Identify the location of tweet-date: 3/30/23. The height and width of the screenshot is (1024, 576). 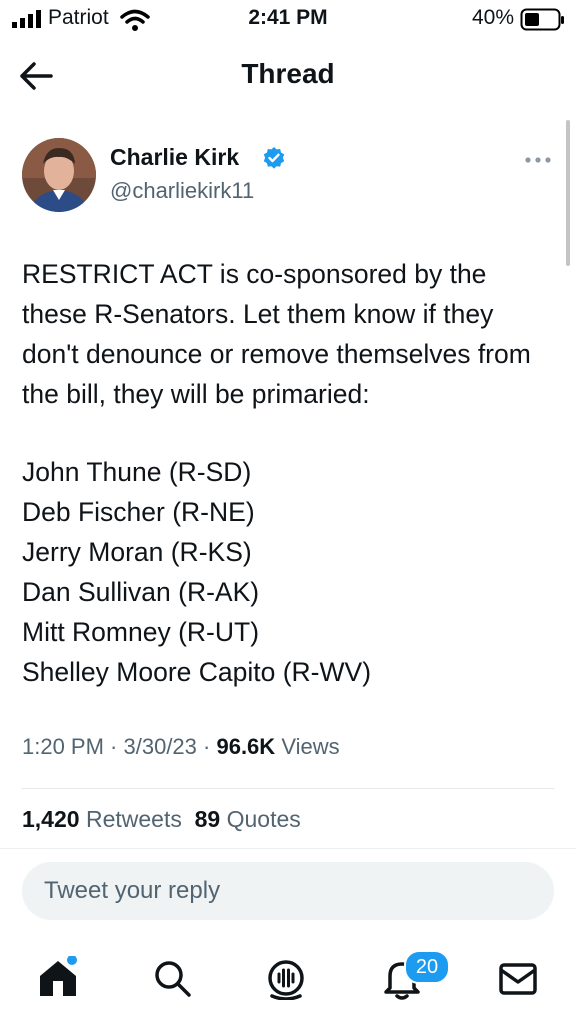
(160, 746).